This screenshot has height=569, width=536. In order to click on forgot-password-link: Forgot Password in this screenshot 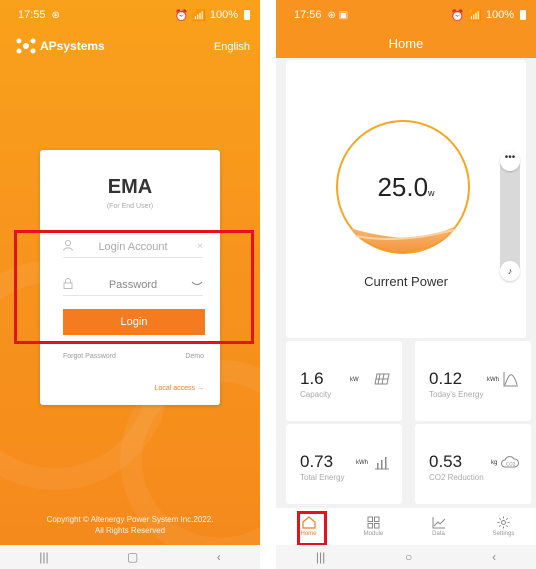, I will do `click(89, 356)`.